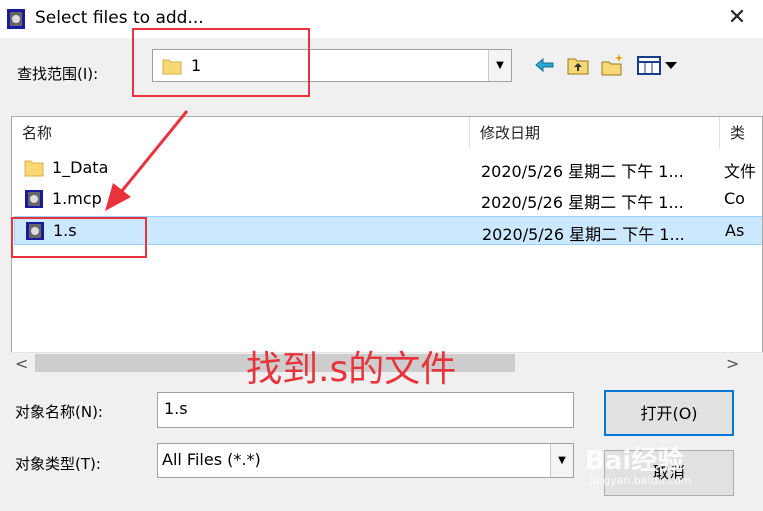 The width and height of the screenshot is (763, 511). Describe the element at coordinates (79, 237) in the screenshot. I see `annotation-box-file` at that location.